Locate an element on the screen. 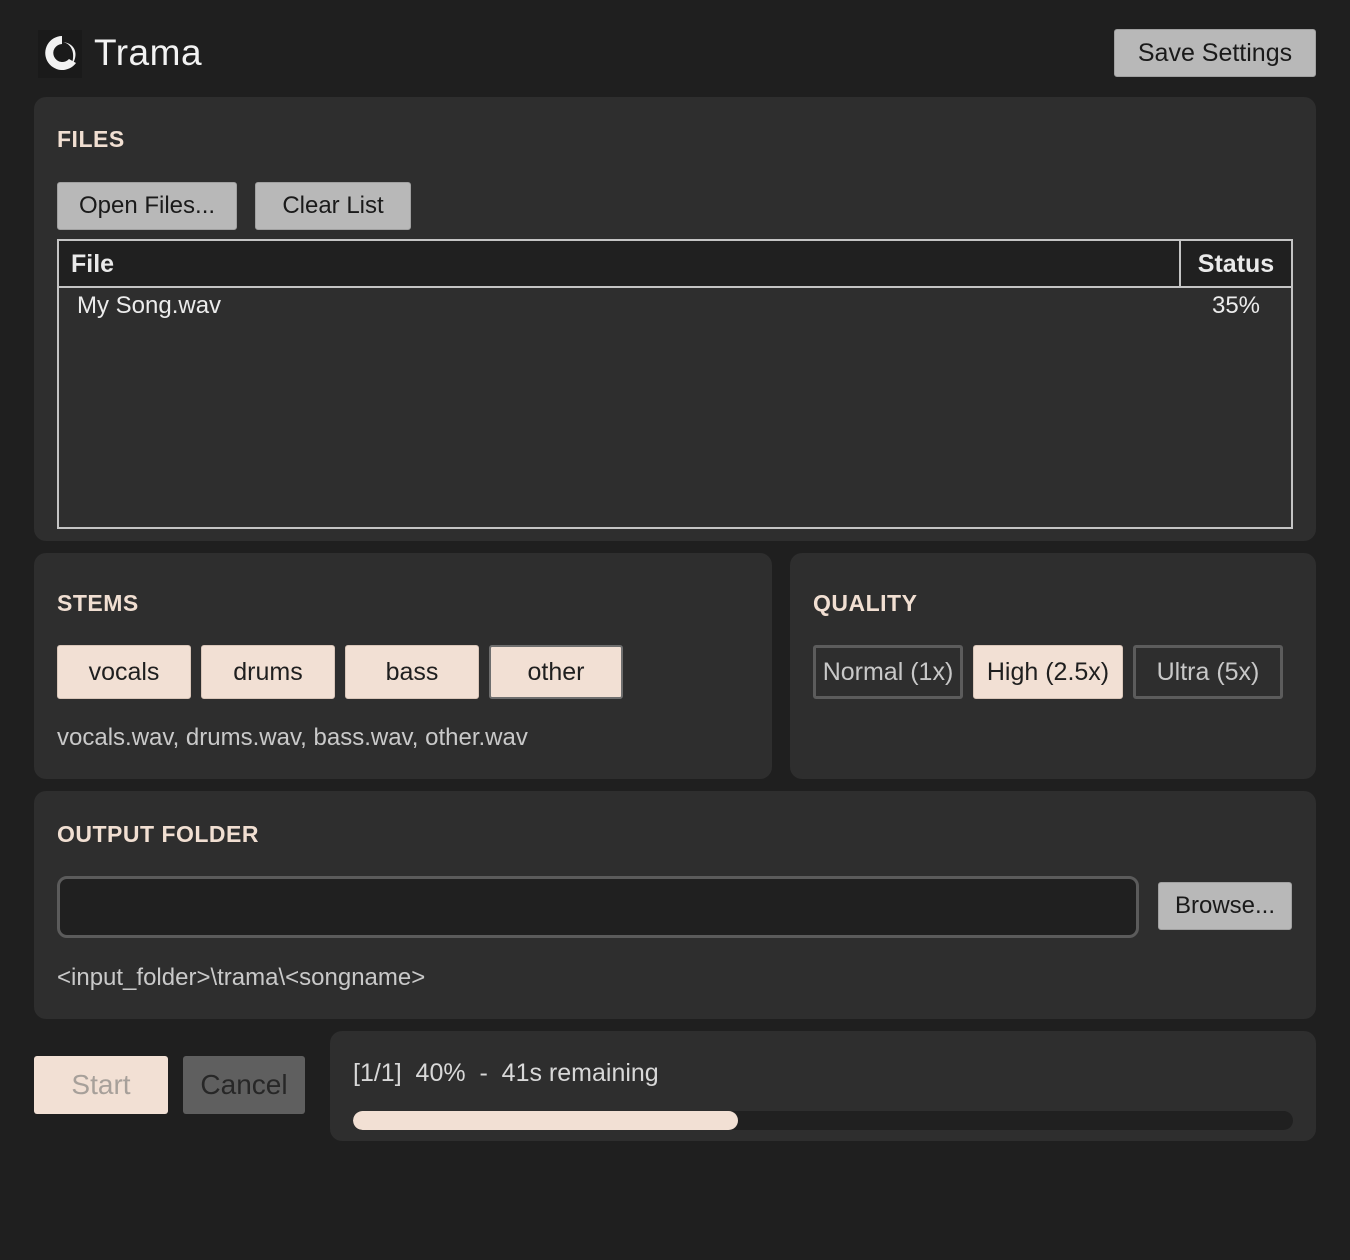  quality-title: QUALITY is located at coordinates (865, 603).